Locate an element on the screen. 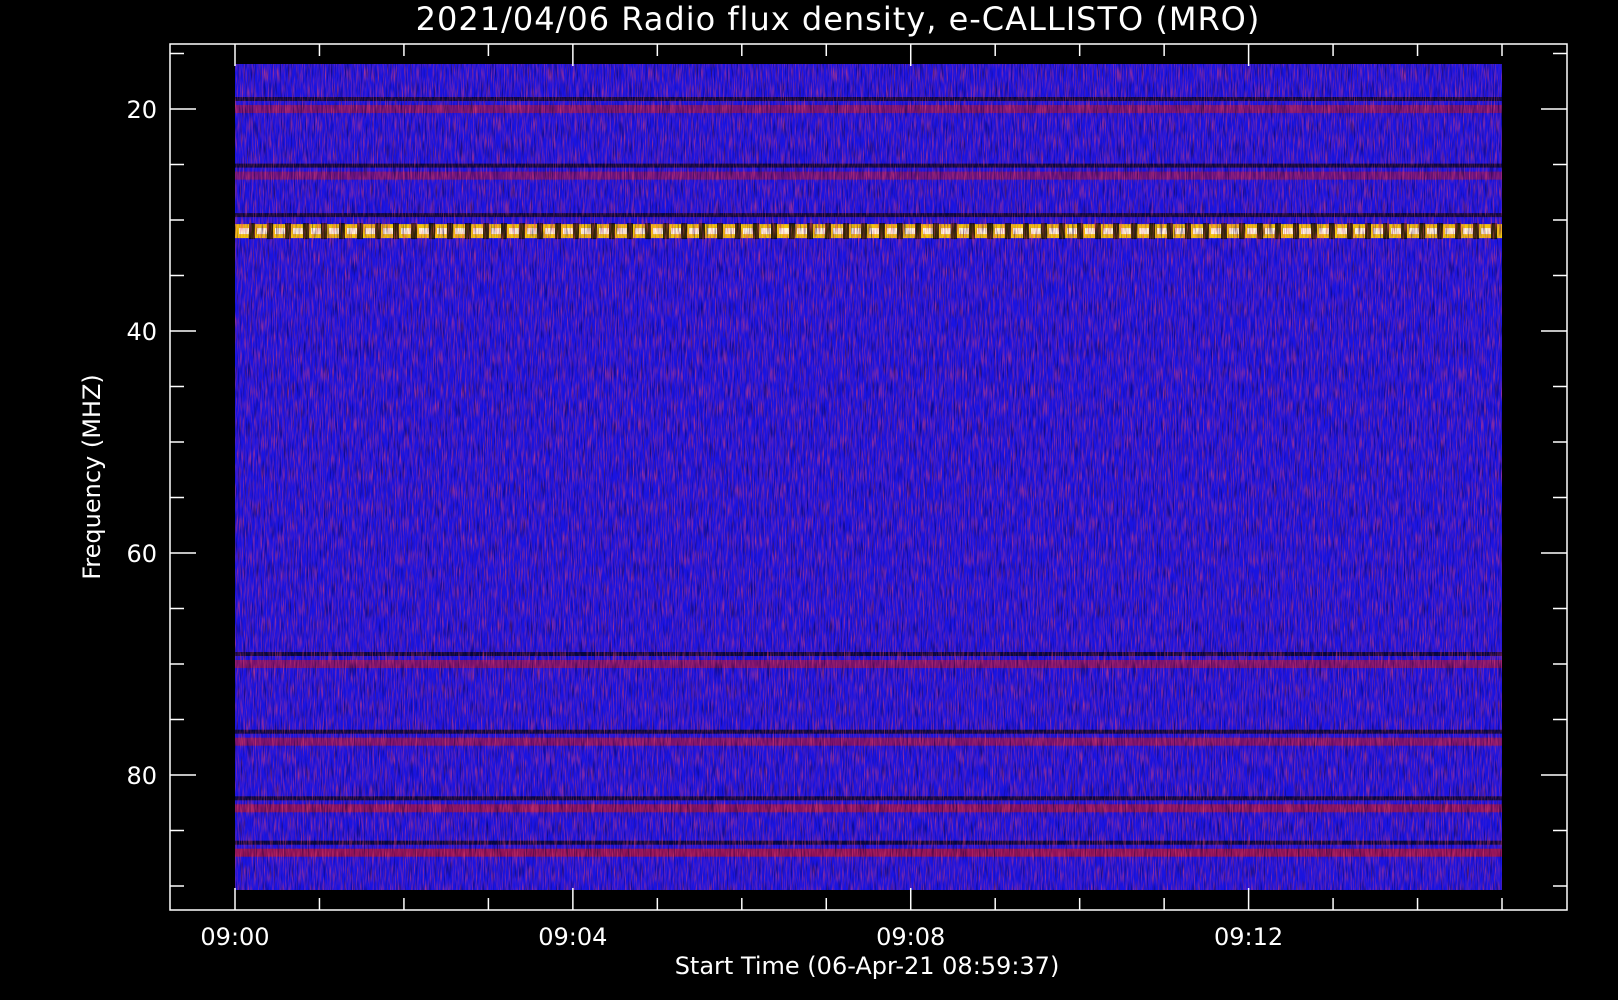  y-tick-label: 40 is located at coordinates (141, 332).